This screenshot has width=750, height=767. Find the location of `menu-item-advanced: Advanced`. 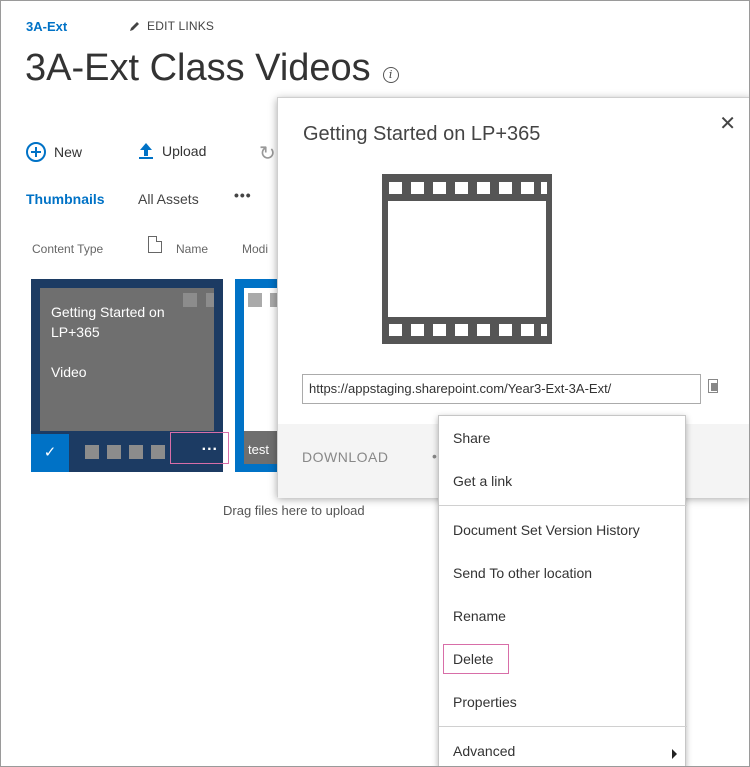

menu-item-advanced: Advanced is located at coordinates (484, 751).